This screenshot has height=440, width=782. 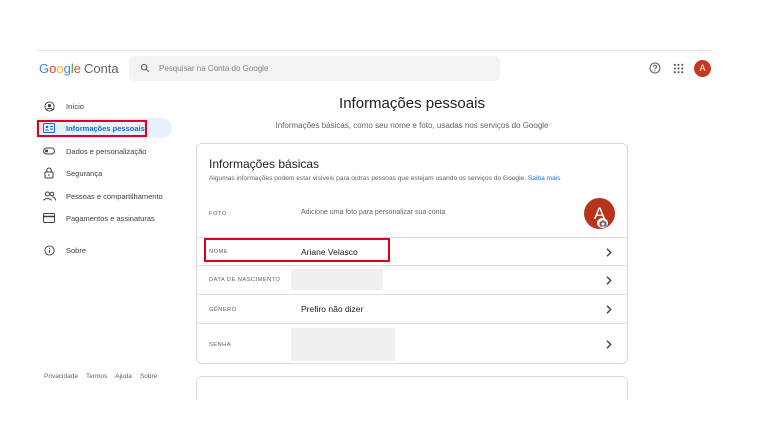 I want to click on help-icon, so click(x=655, y=68).